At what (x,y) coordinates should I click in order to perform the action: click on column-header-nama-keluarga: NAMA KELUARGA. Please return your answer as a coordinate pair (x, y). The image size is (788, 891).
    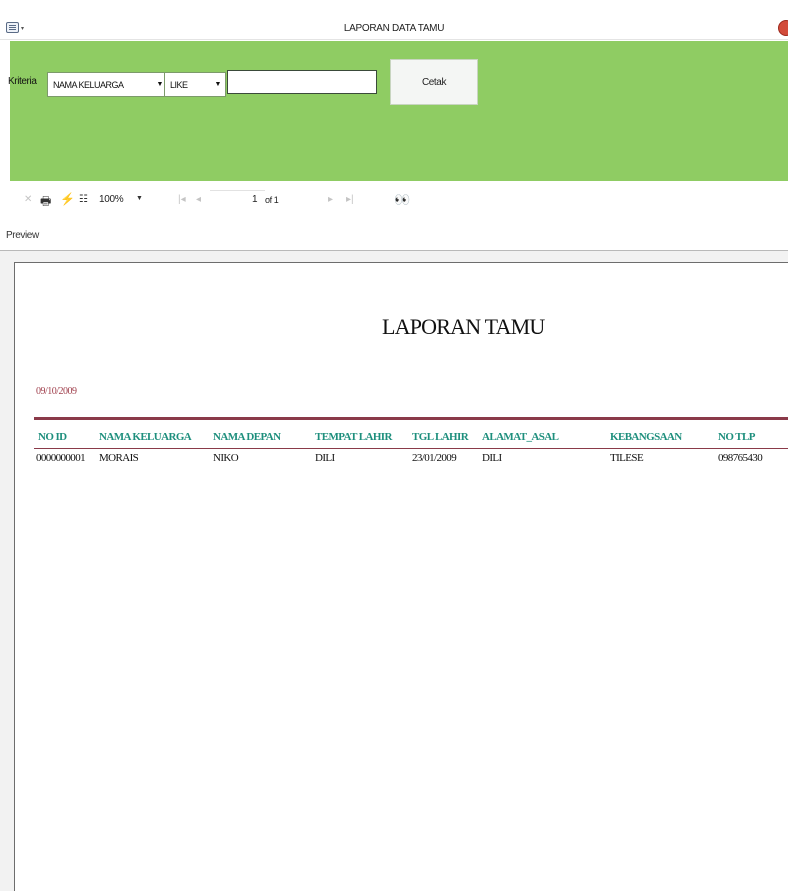
    Looking at the image, I should click on (145, 437).